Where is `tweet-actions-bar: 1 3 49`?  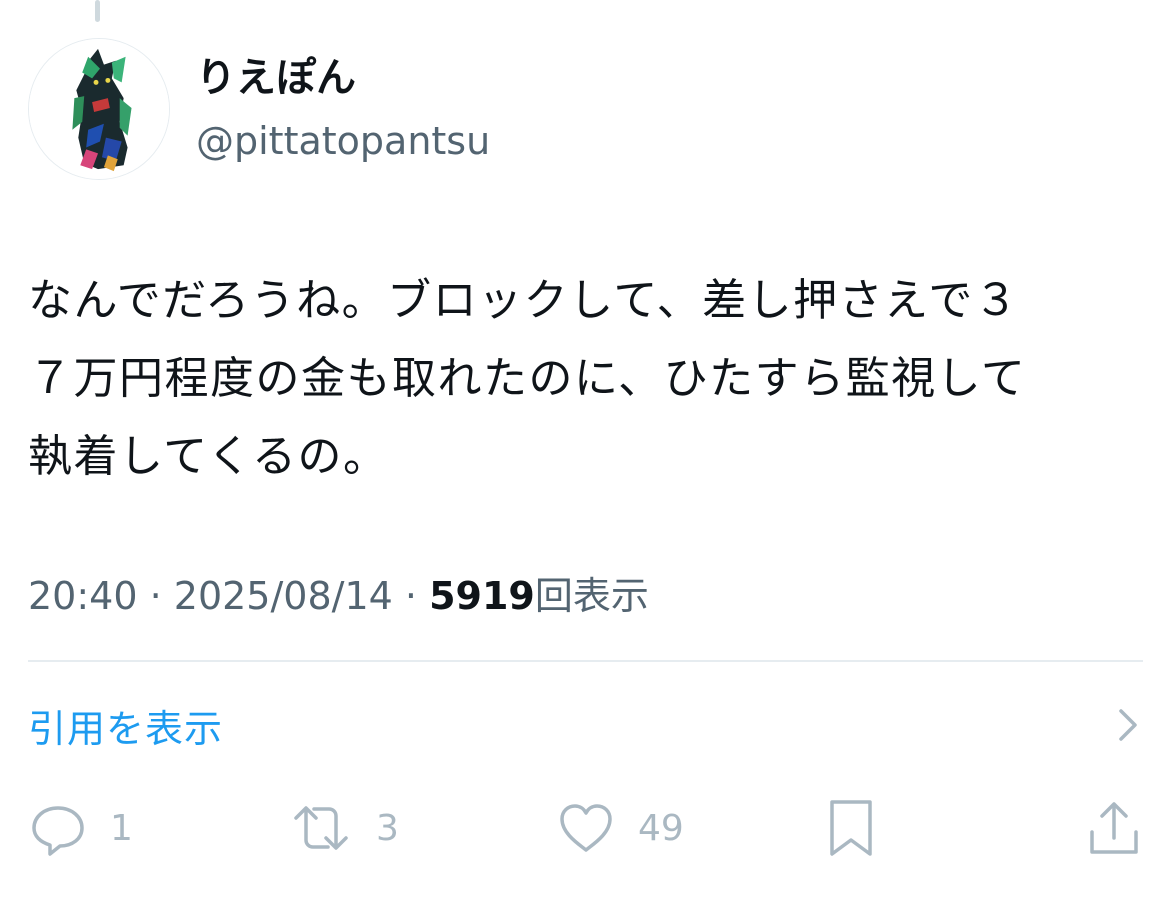
tweet-actions-bar: 1 3 49 is located at coordinates (585, 828).